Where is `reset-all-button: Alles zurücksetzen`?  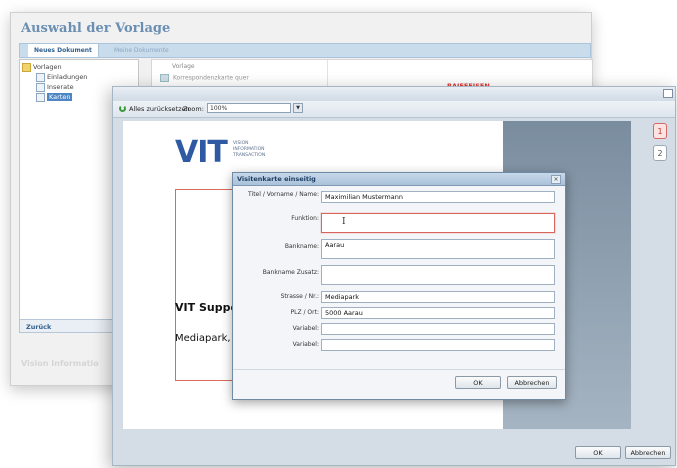
reset-all-button: Alles zurücksetzen is located at coordinates (159, 109).